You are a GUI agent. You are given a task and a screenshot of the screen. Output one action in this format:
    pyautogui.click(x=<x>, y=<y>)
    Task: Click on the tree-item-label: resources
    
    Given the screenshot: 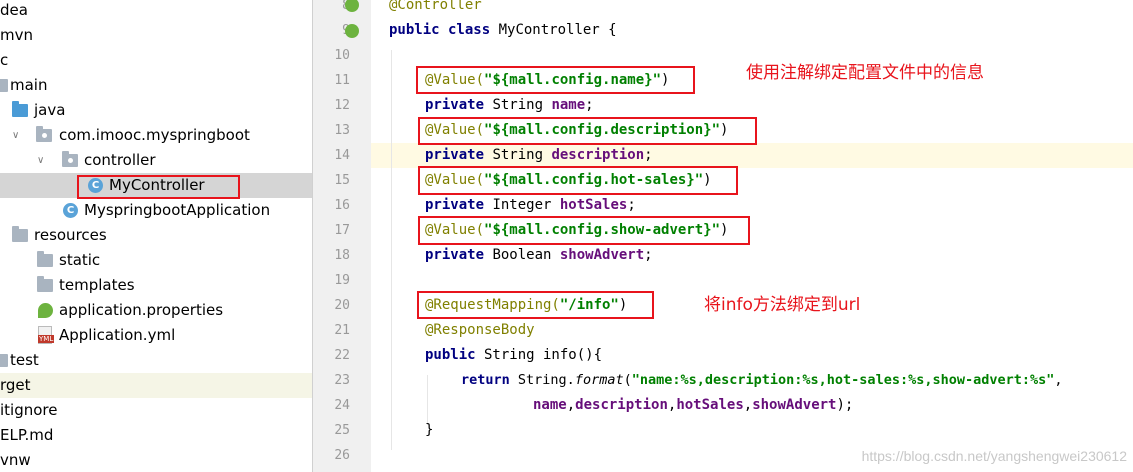 What is the action you would take?
    pyautogui.click(x=70, y=235)
    